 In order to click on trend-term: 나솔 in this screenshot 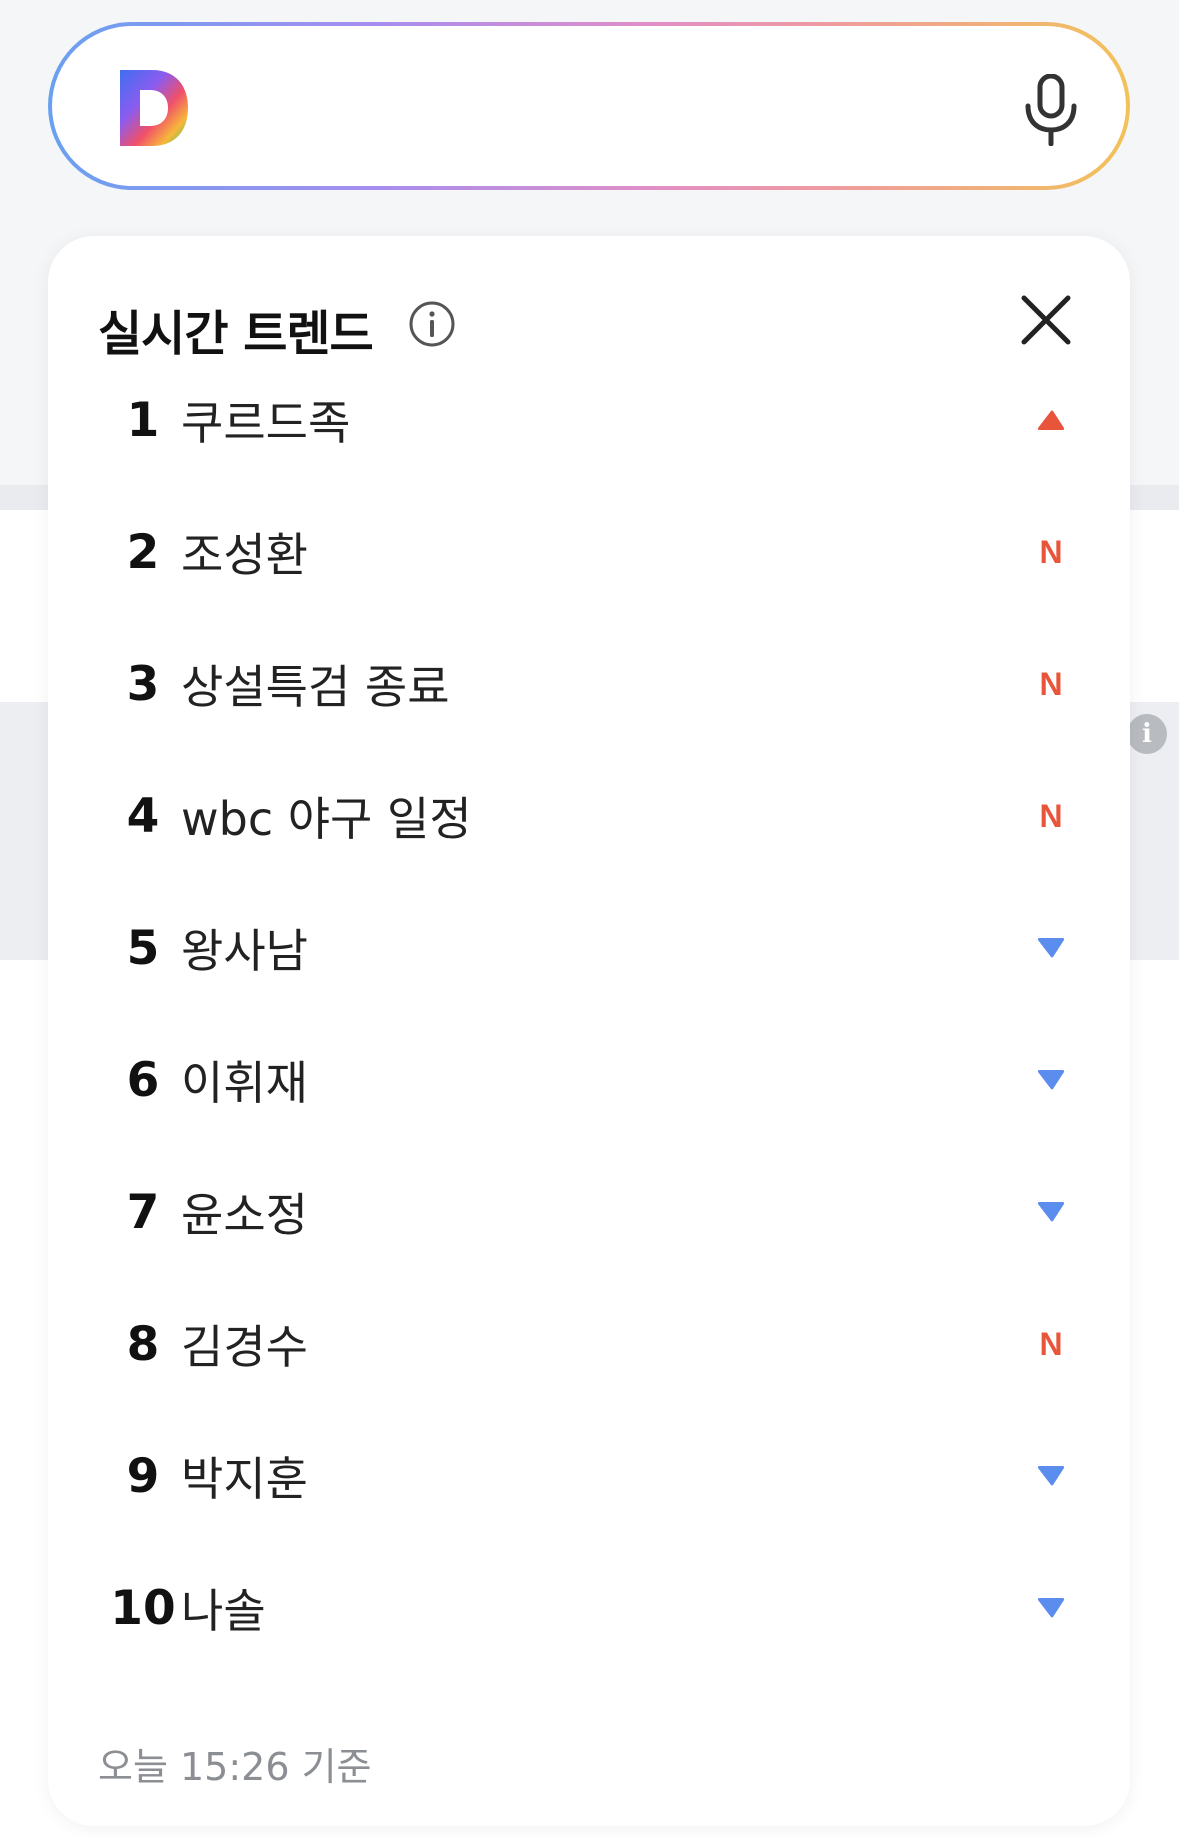, I will do `click(223, 1611)`.